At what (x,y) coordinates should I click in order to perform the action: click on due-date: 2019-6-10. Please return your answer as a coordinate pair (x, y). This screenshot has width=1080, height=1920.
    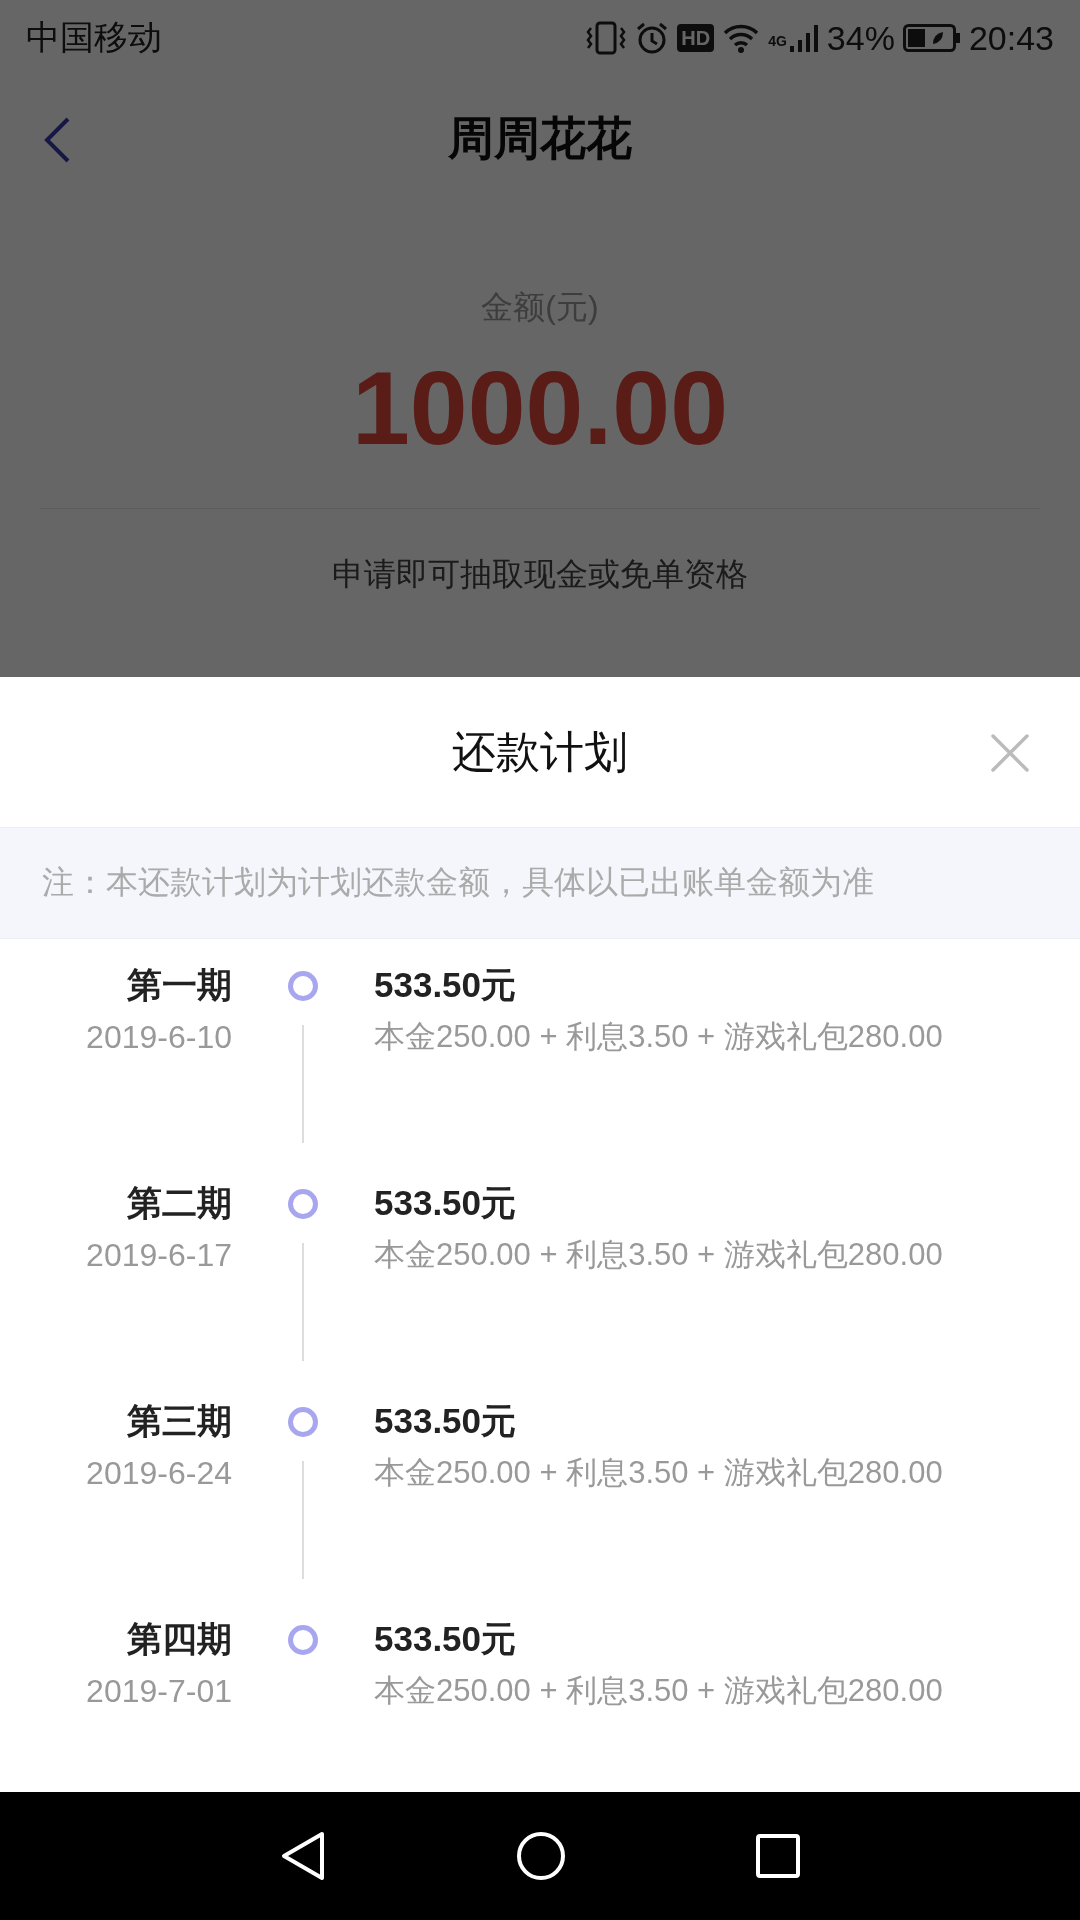
    Looking at the image, I should click on (158, 1037).